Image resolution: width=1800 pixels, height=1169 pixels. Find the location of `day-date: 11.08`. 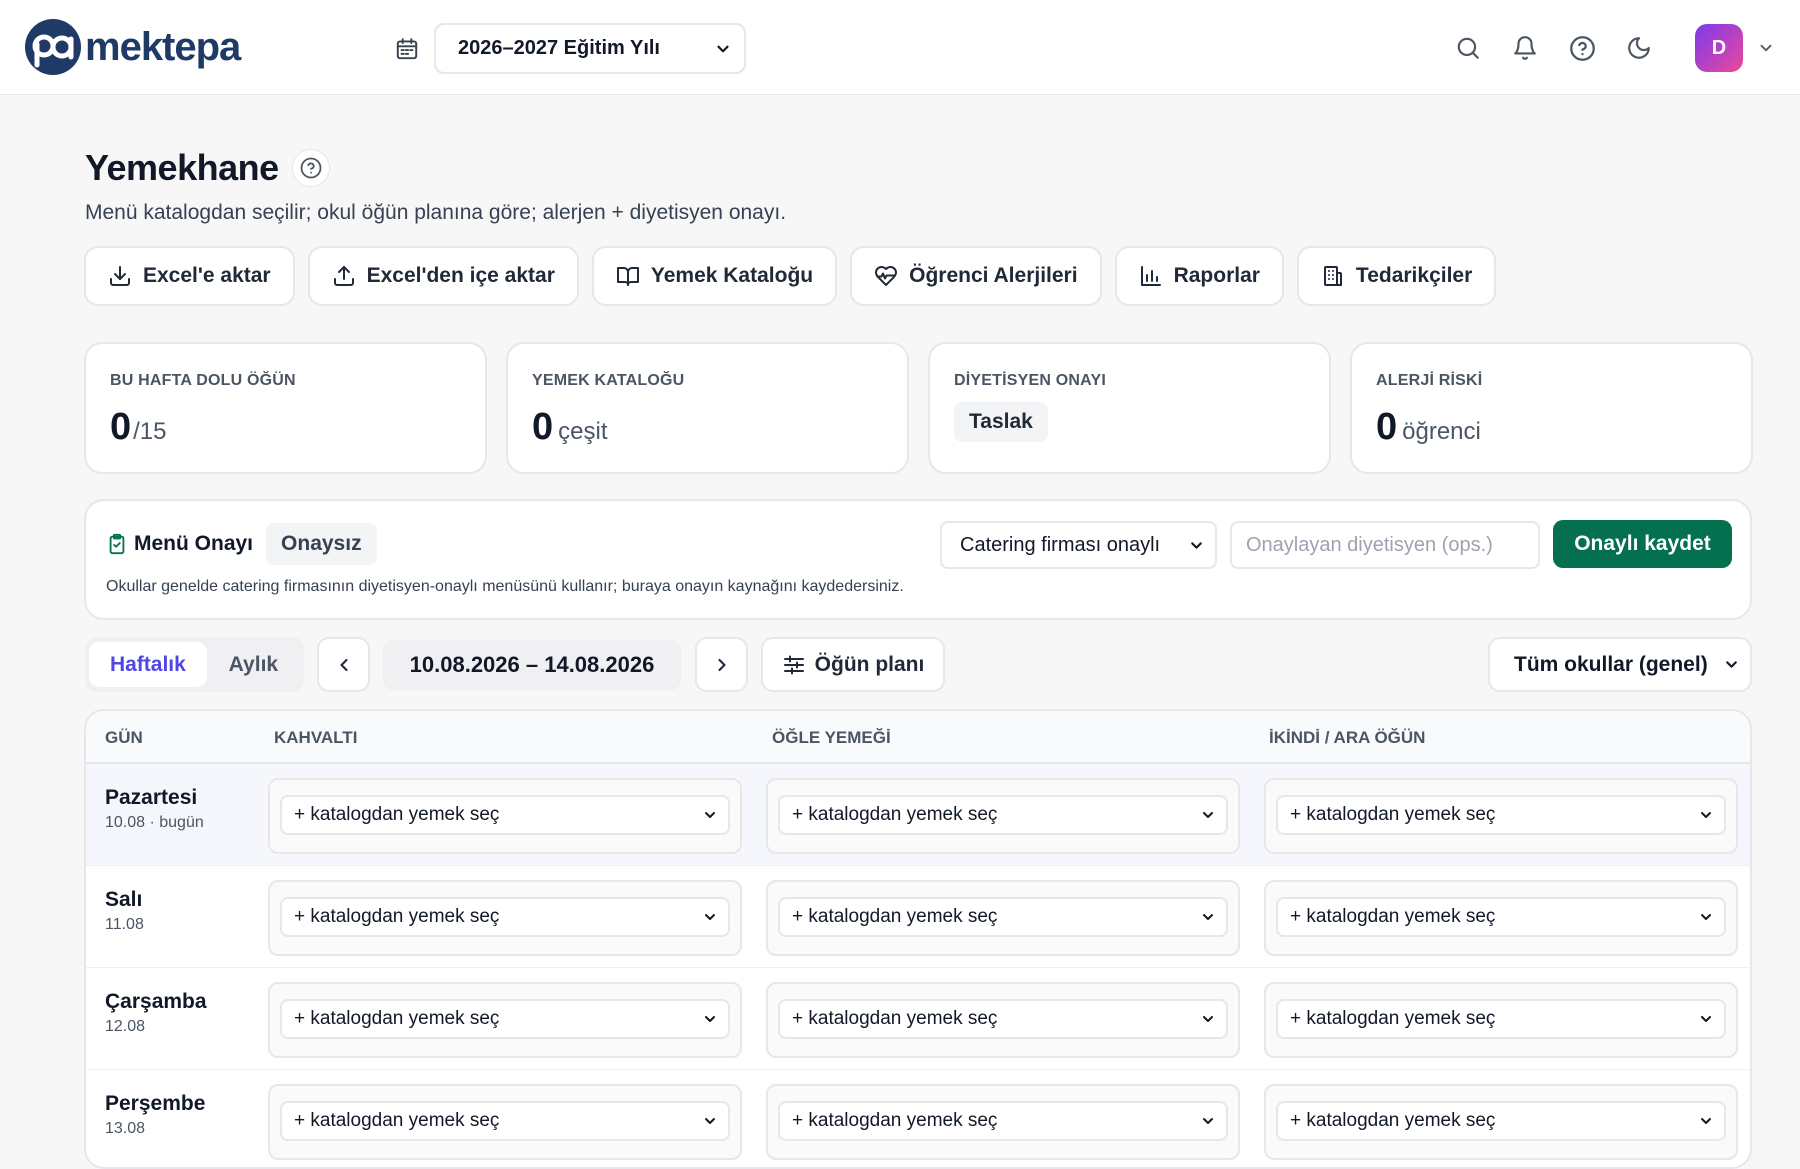

day-date: 11.08 is located at coordinates (124, 924).